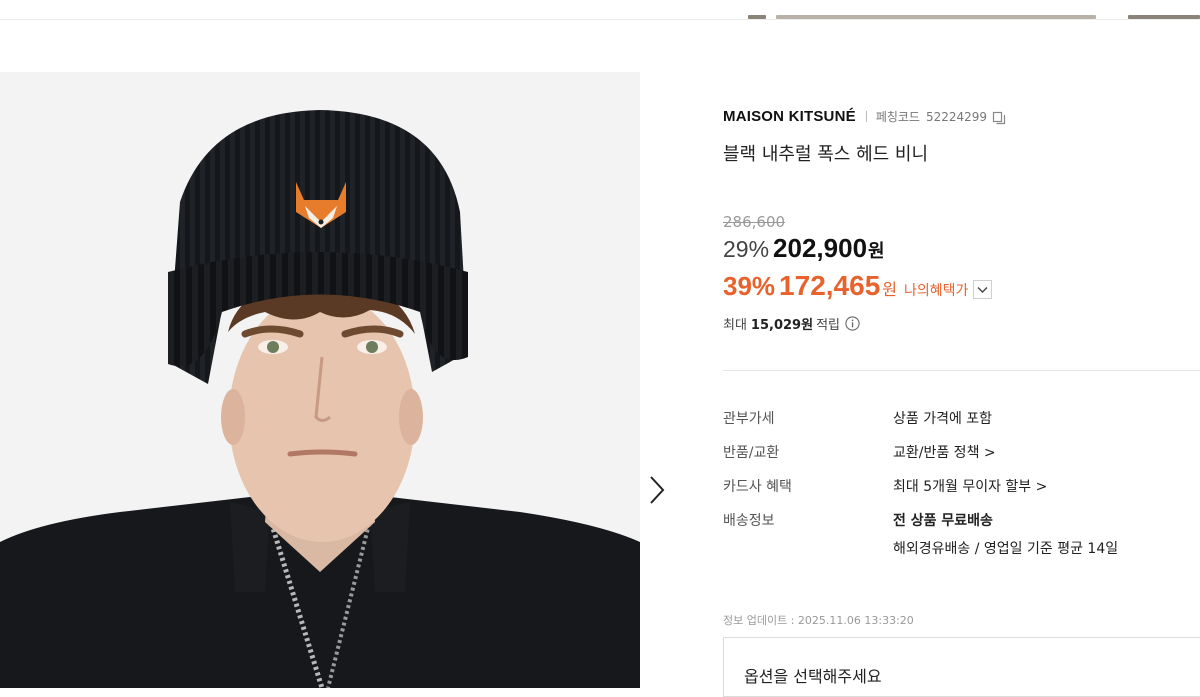  What do you see at coordinates (999, 117) in the screenshot?
I see `copy-icon` at bounding box center [999, 117].